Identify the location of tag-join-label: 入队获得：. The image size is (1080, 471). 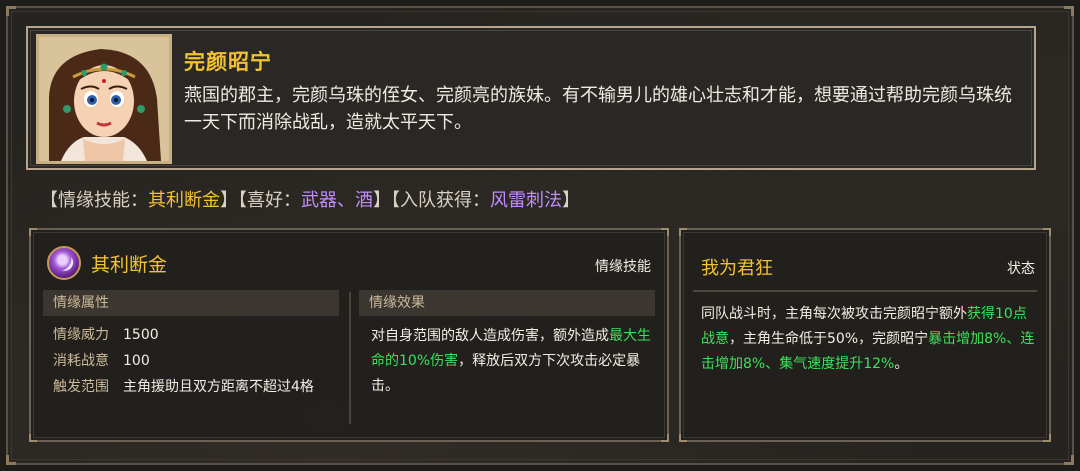
(445, 200).